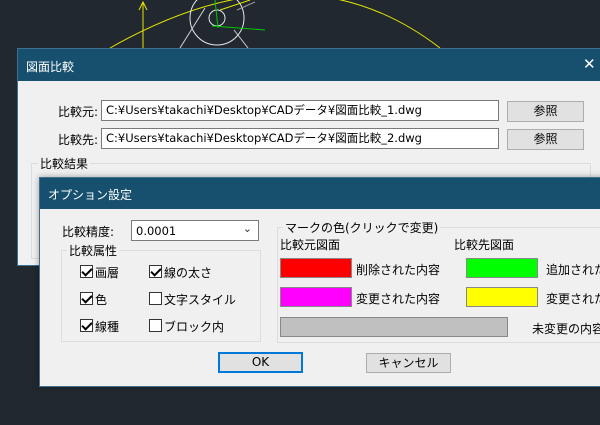 The height and width of the screenshot is (425, 600). What do you see at coordinates (101, 300) in the screenshot?
I see `checkbox-color-label: 色` at bounding box center [101, 300].